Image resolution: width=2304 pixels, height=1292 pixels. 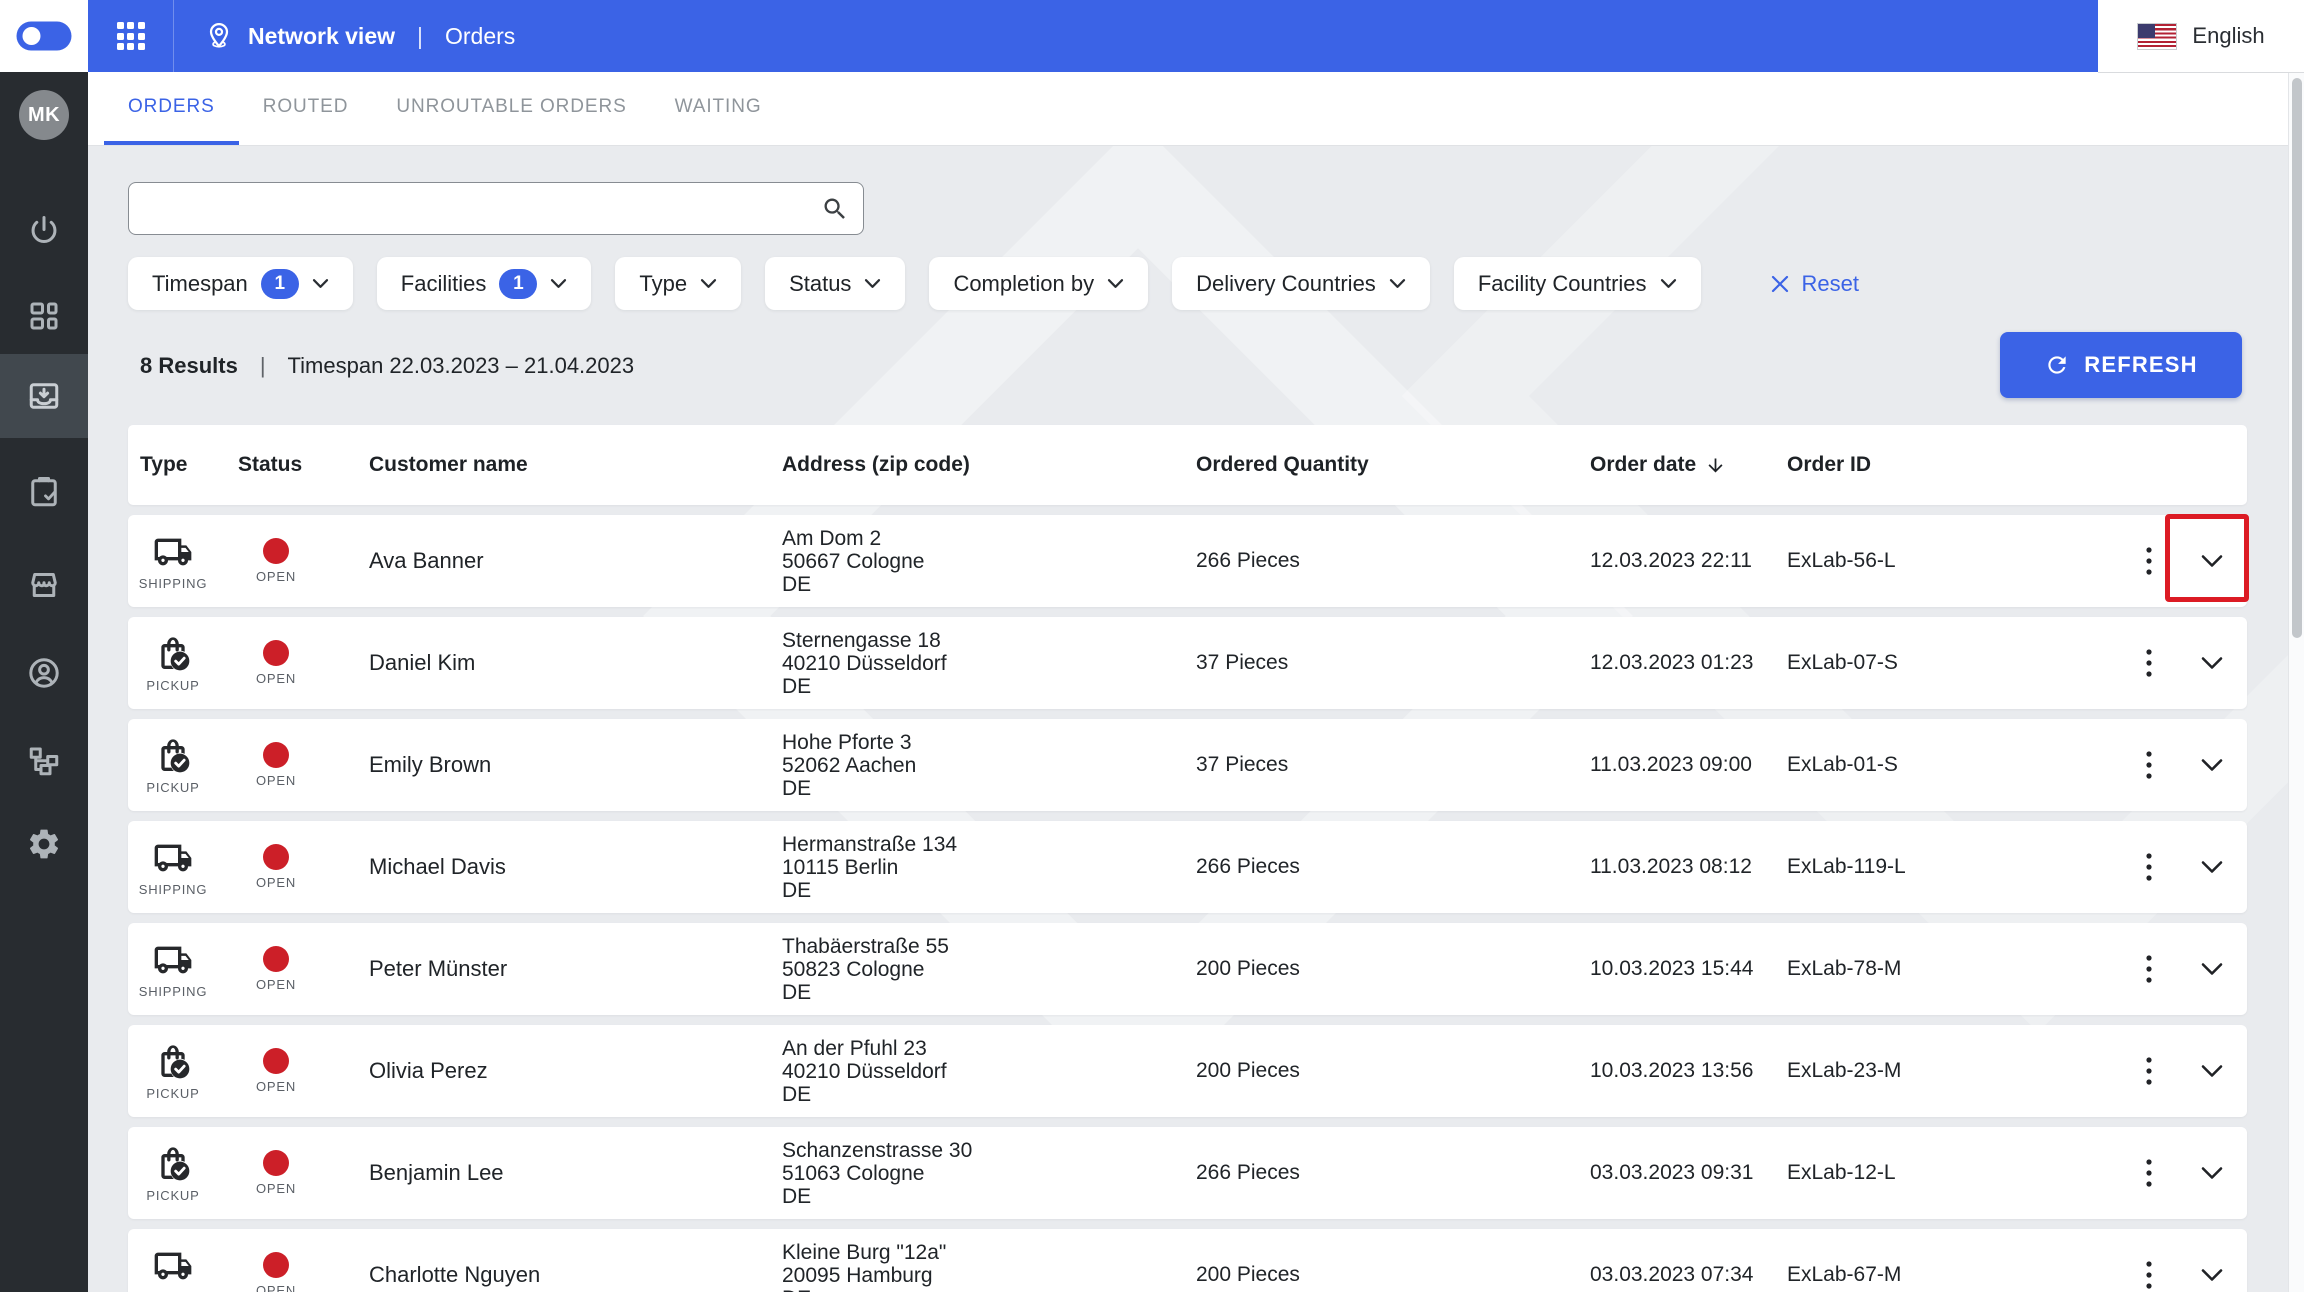 What do you see at coordinates (864, 1266) in the screenshot?
I see `address: Kleine Burg "12a"20095 HamburgDE` at bounding box center [864, 1266].